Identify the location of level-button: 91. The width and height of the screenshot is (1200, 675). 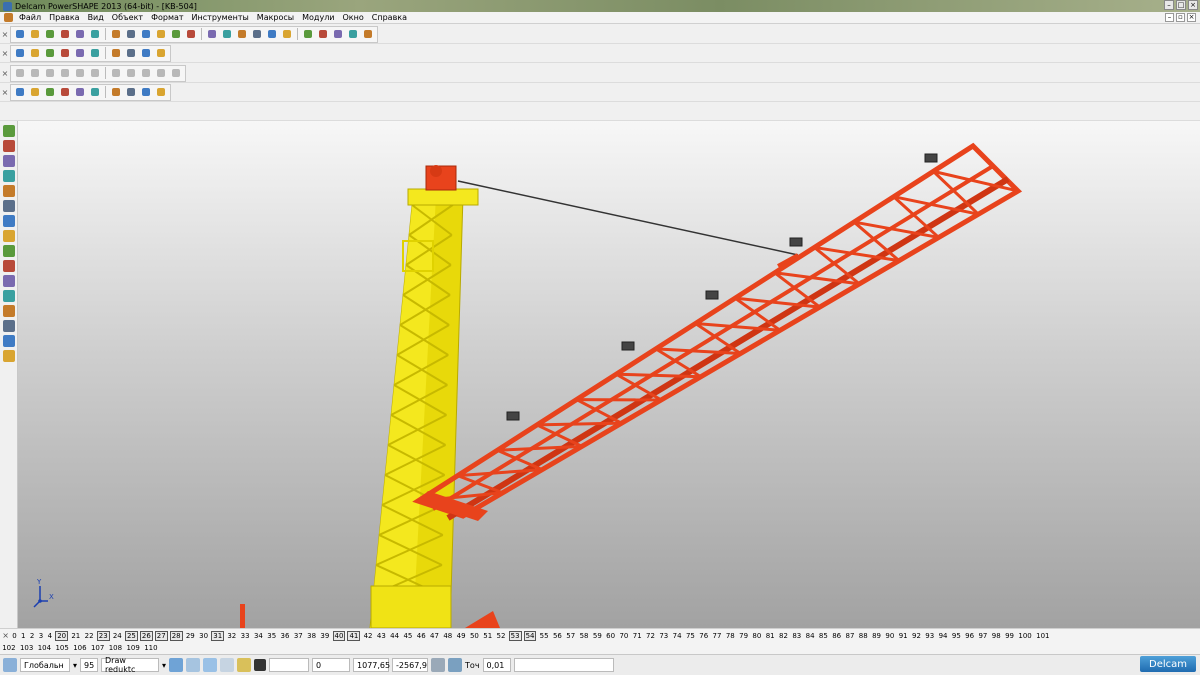
(903, 636).